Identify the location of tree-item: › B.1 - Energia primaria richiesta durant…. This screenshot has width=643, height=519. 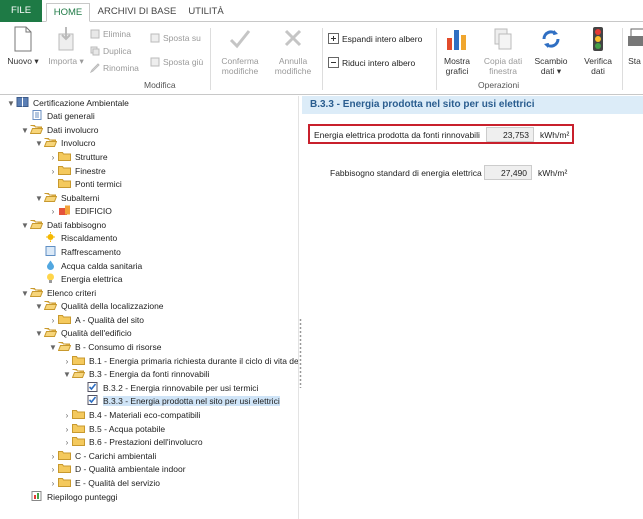
(185, 361).